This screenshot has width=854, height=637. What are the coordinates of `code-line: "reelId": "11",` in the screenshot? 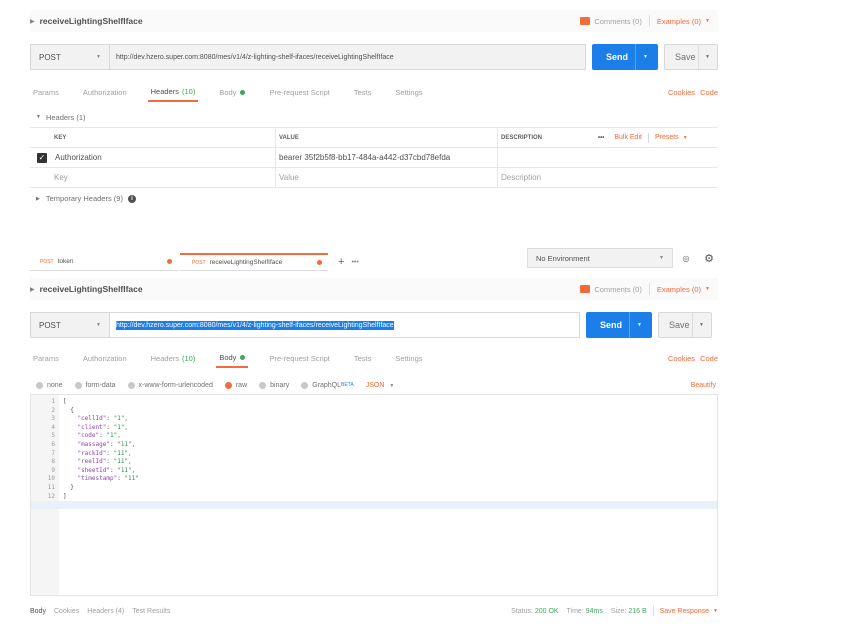 It's located at (97, 462).